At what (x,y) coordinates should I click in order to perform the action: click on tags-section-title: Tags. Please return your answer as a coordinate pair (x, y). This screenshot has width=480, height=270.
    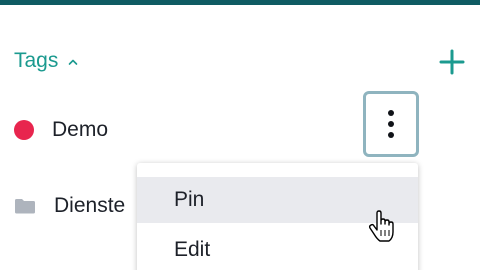
    Looking at the image, I should click on (36, 60).